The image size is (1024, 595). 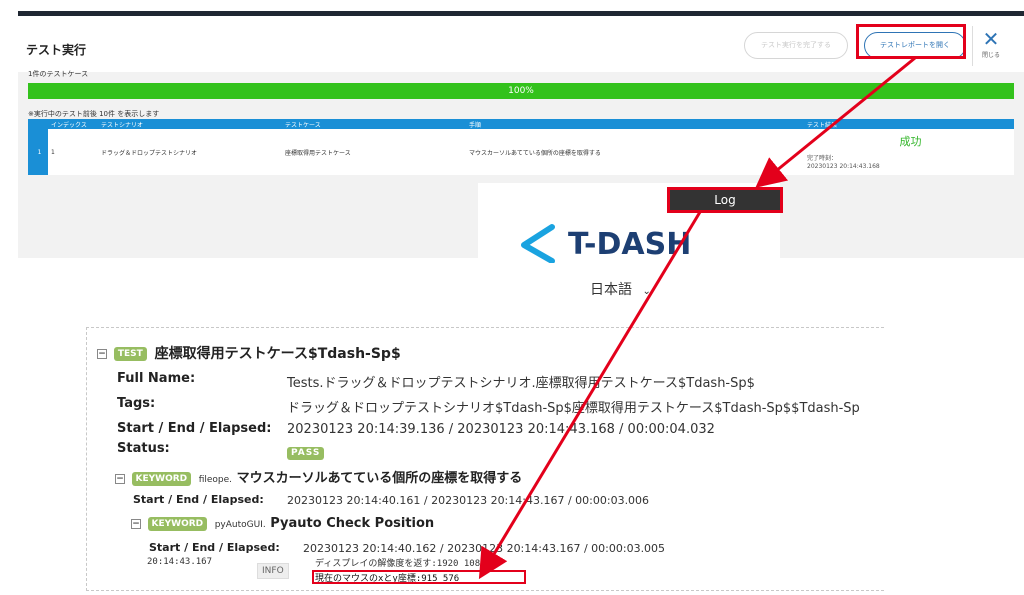 I want to click on arrow-log-to-mouse-position, so click(x=590, y=395).